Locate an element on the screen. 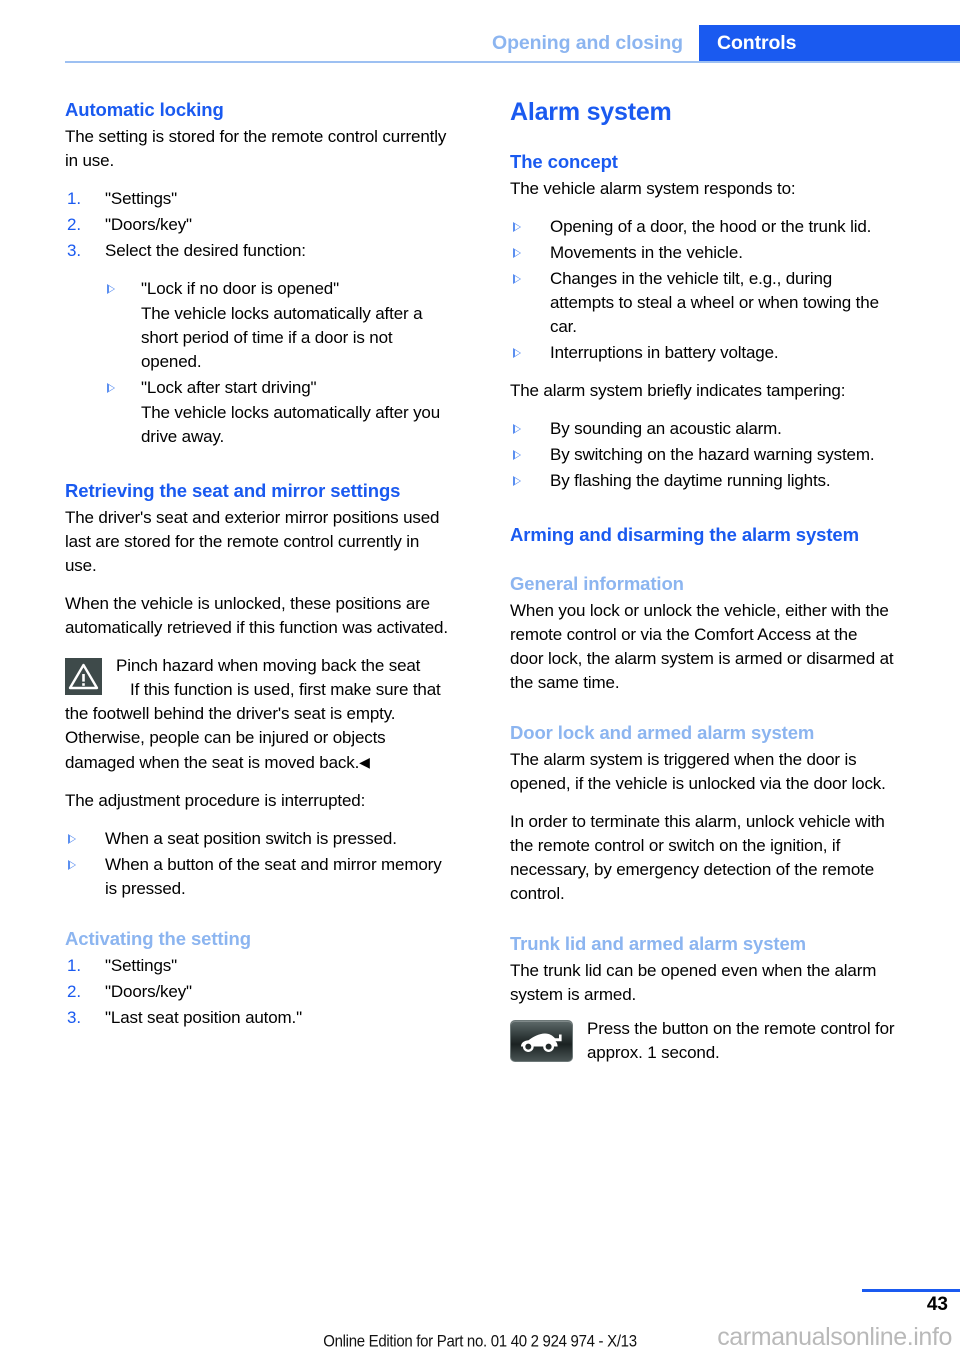 The height and width of the screenshot is (1362, 960). list-item-text: Movements in the vehicle. is located at coordinates (646, 252).